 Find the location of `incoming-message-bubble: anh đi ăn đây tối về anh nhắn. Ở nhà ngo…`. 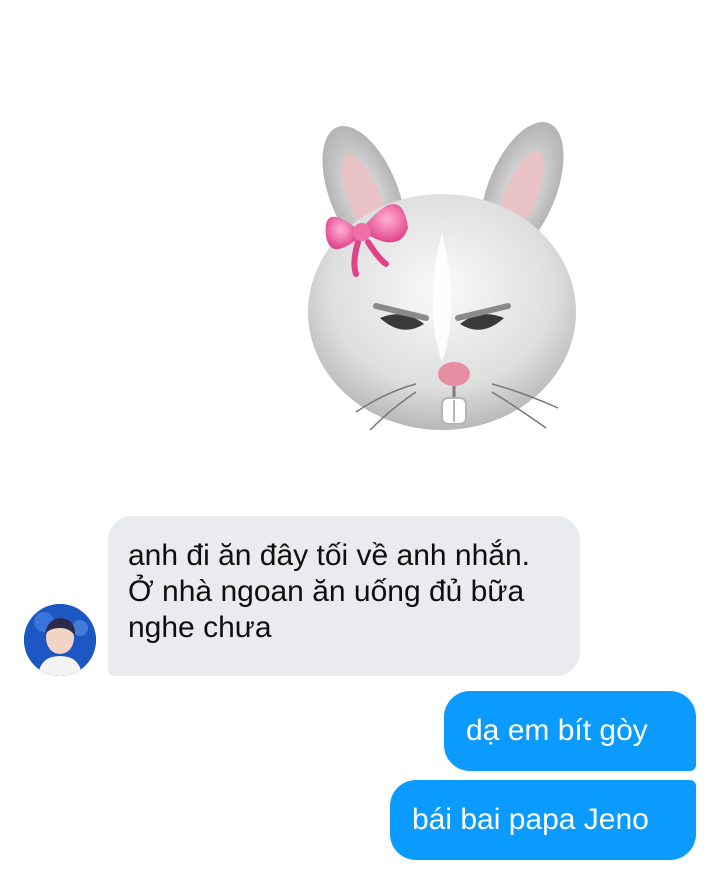

incoming-message-bubble: anh đi ăn đây tối về anh nhắn. Ở nhà ngo… is located at coordinates (344, 596).